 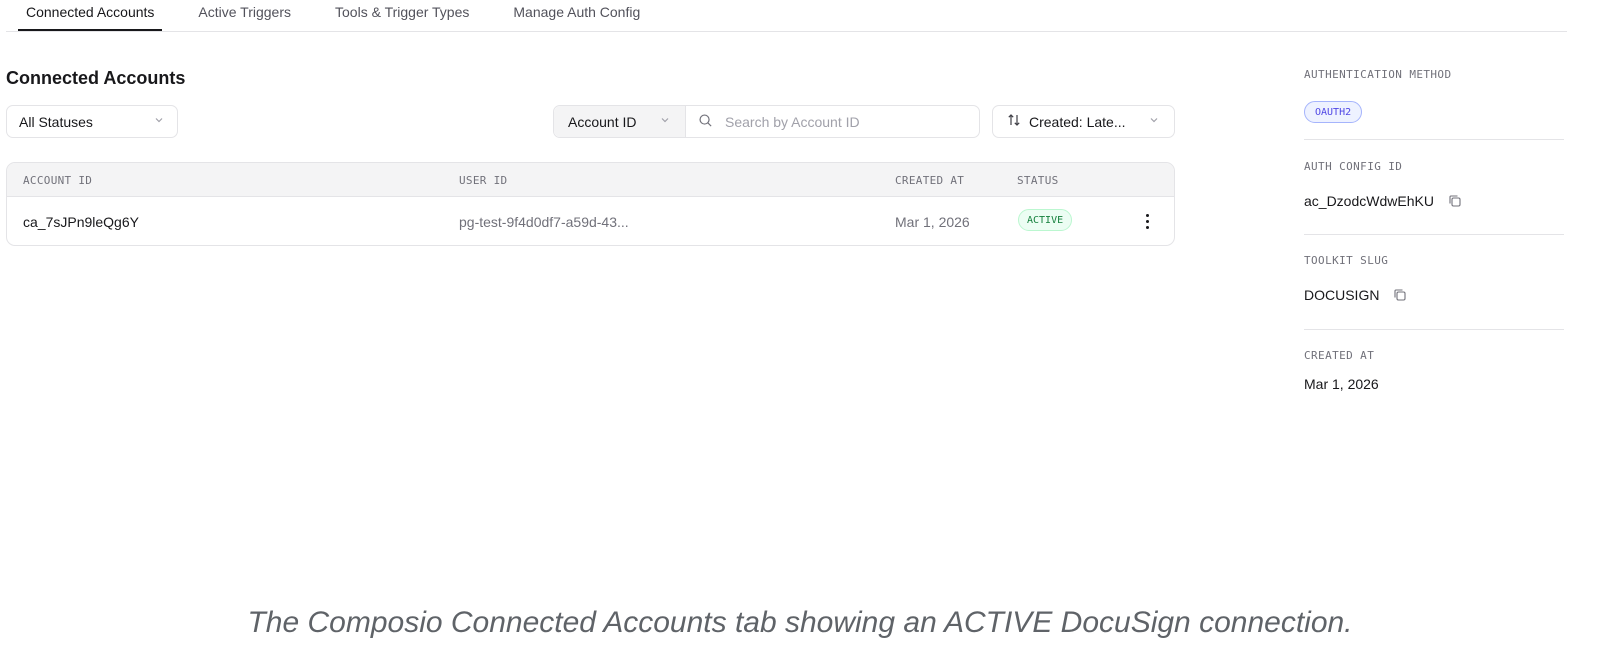 I want to click on status-badge: ACTIVE, so click(x=1045, y=220).